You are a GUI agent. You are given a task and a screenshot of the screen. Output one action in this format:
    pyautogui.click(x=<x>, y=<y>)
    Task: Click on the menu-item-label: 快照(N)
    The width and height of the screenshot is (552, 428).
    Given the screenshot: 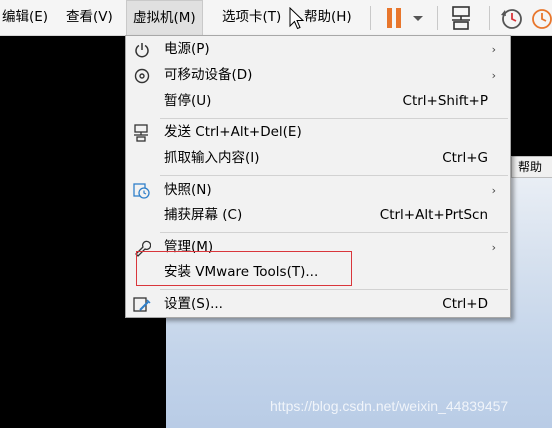 What is the action you would take?
    pyautogui.click(x=188, y=190)
    